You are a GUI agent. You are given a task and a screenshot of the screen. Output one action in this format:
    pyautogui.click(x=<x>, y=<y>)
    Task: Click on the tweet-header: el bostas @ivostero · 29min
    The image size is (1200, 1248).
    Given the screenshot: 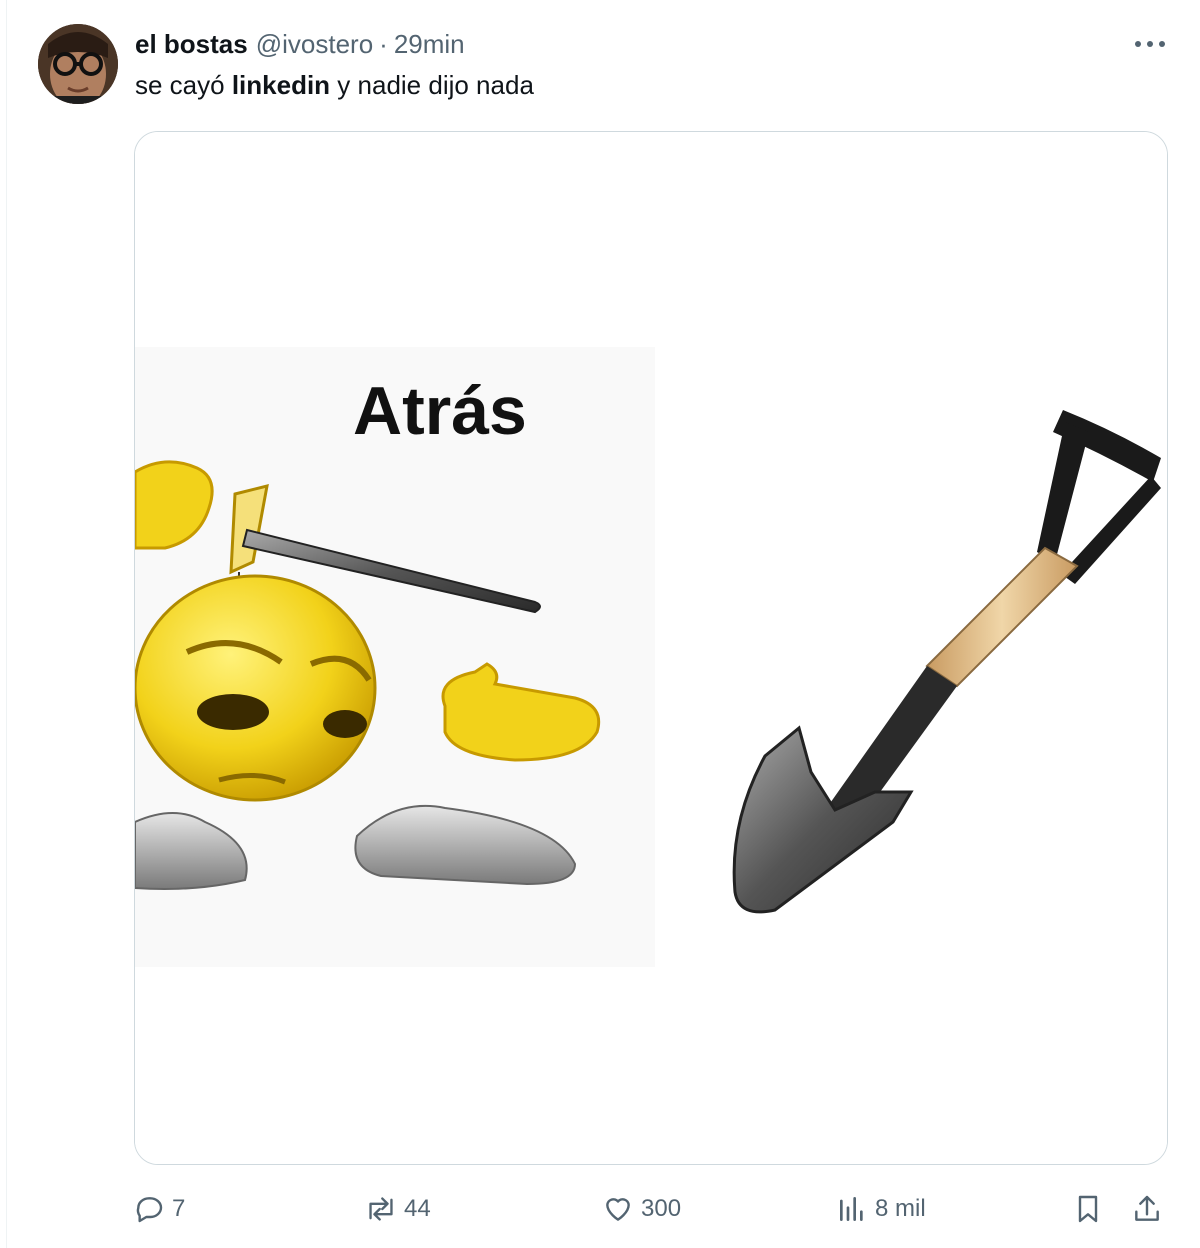 What is the action you would take?
    pyautogui.click(x=300, y=44)
    